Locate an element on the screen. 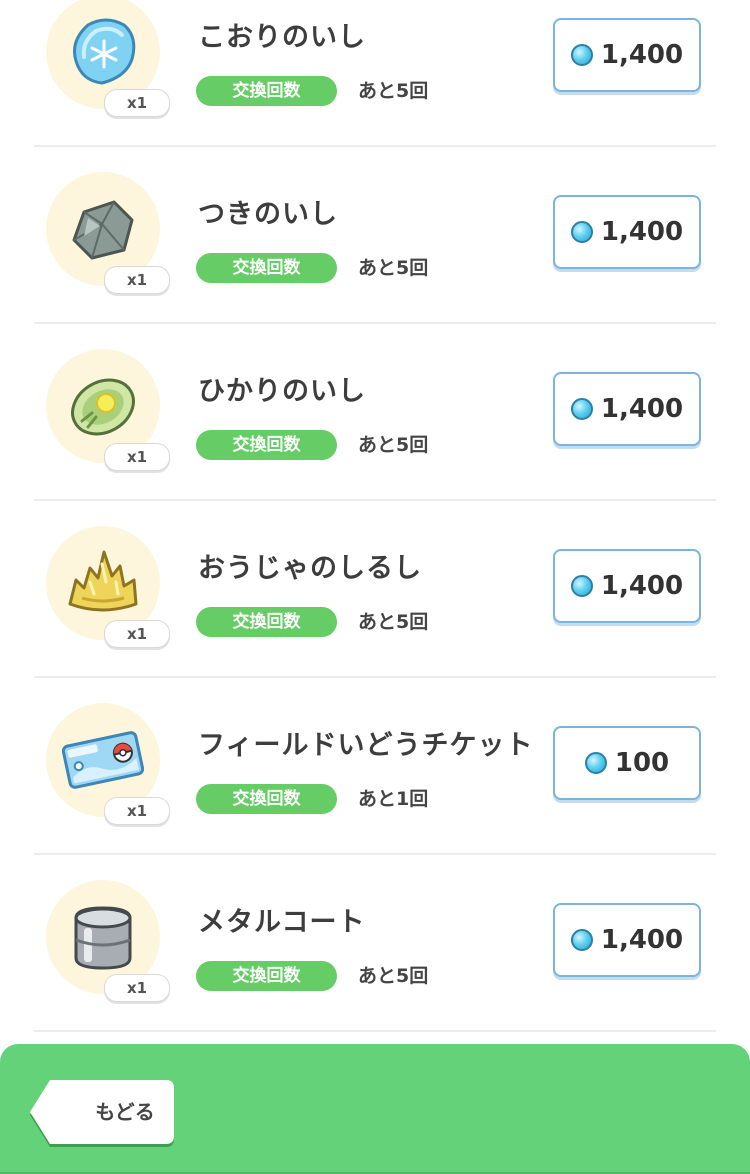 This screenshot has height=1174, width=750. item-name: フィールドいどうチケット is located at coordinates (366, 745).